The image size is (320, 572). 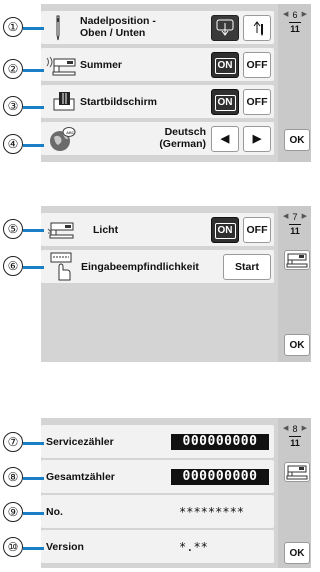 I want to click on callout-5: ⑤, so click(x=13, y=229).